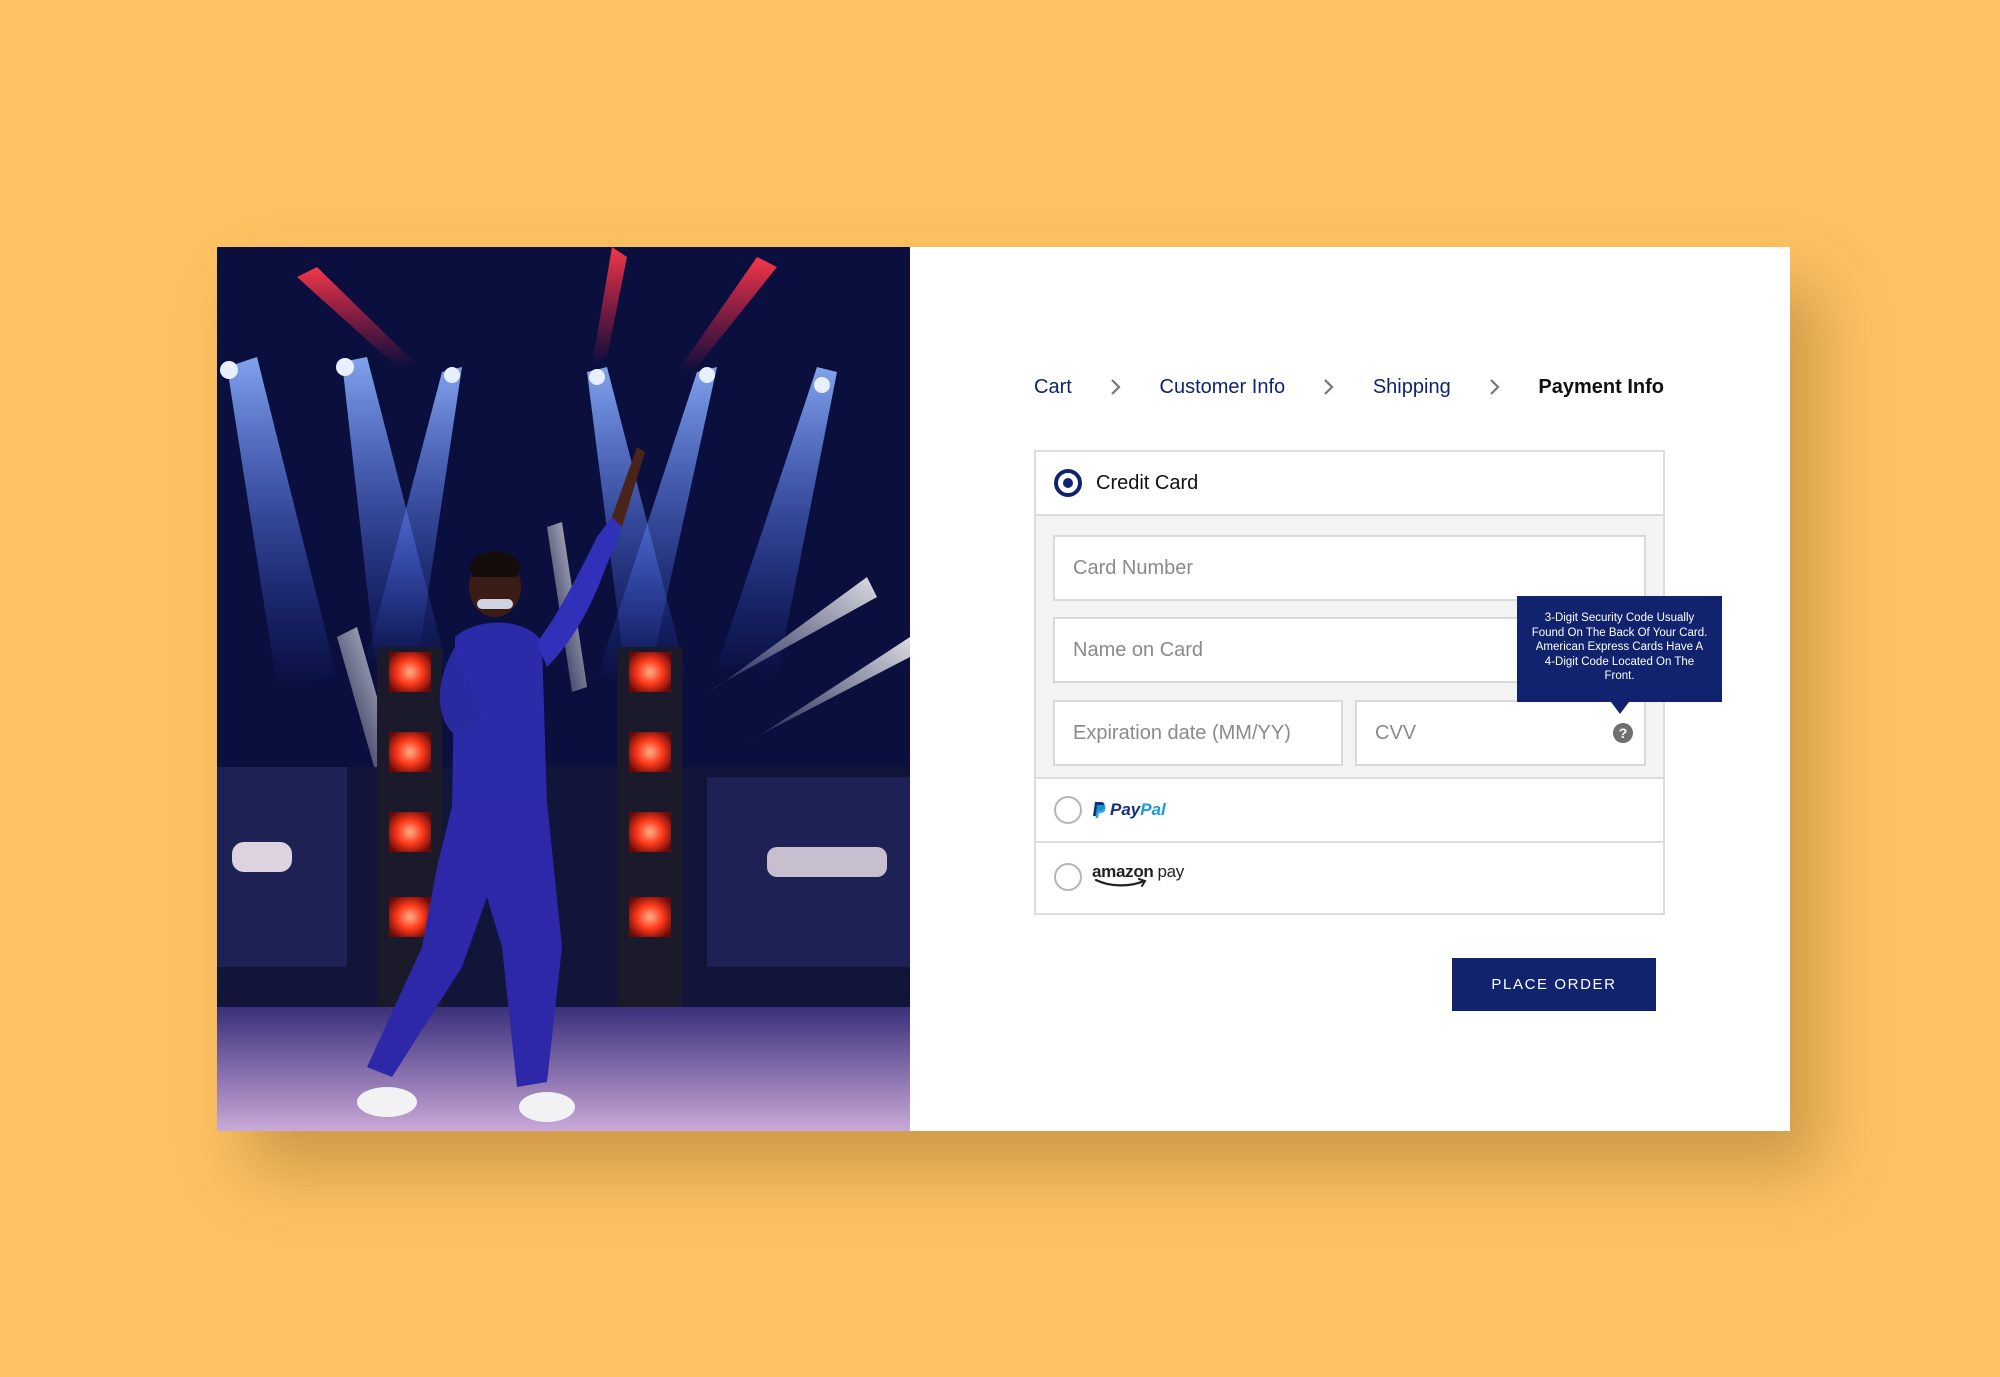 This screenshot has width=2000, height=1377. What do you see at coordinates (1412, 387) in the screenshot?
I see `breadcrumb-shipping: Shipping` at bounding box center [1412, 387].